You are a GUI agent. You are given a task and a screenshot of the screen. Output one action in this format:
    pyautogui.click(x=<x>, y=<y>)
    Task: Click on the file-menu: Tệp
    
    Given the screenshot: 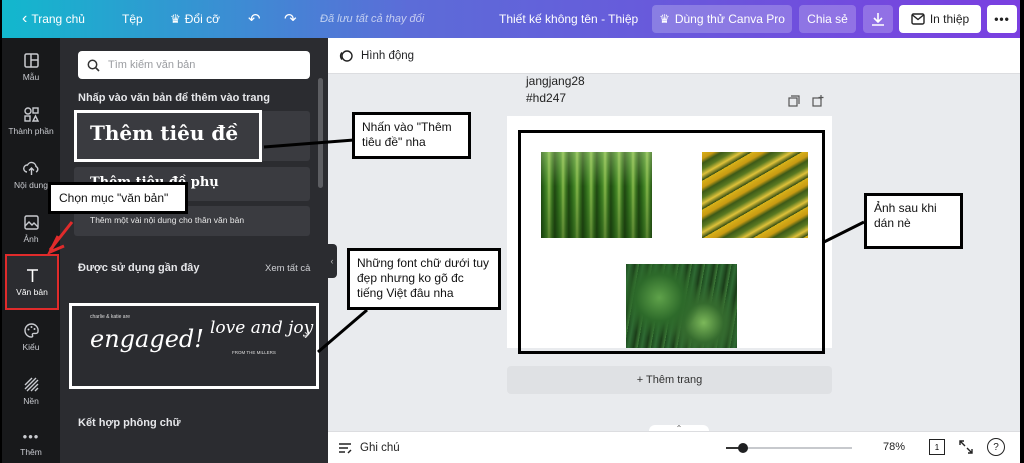 What is the action you would take?
    pyautogui.click(x=132, y=19)
    